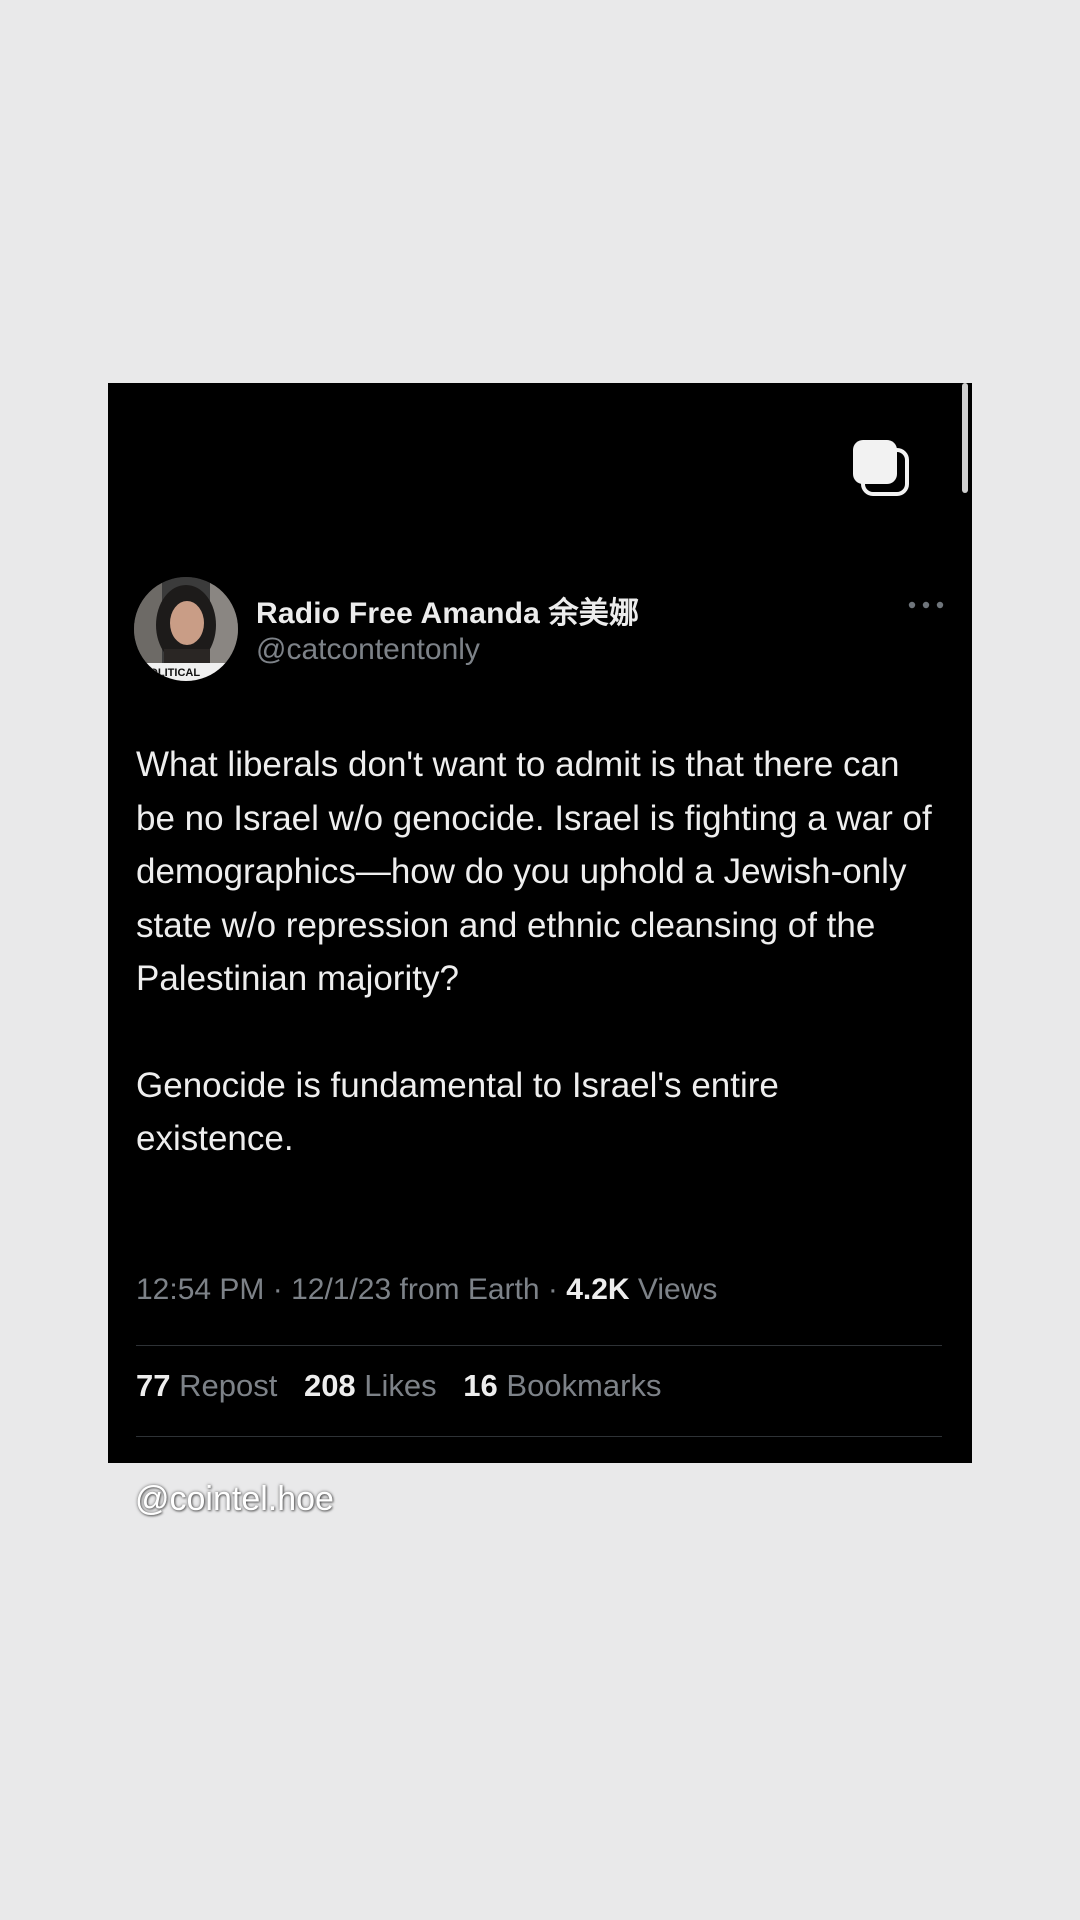  I want to click on scrollbar, so click(965, 438).